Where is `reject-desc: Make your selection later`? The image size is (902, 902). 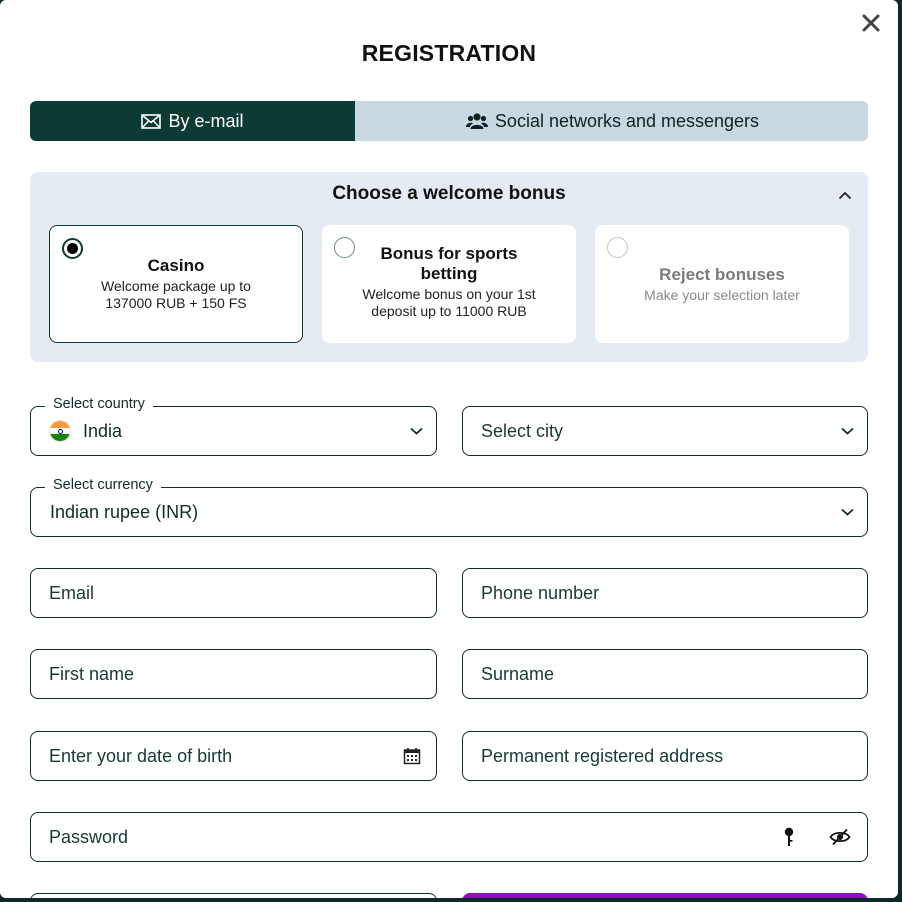 reject-desc: Make your selection later is located at coordinates (722, 295).